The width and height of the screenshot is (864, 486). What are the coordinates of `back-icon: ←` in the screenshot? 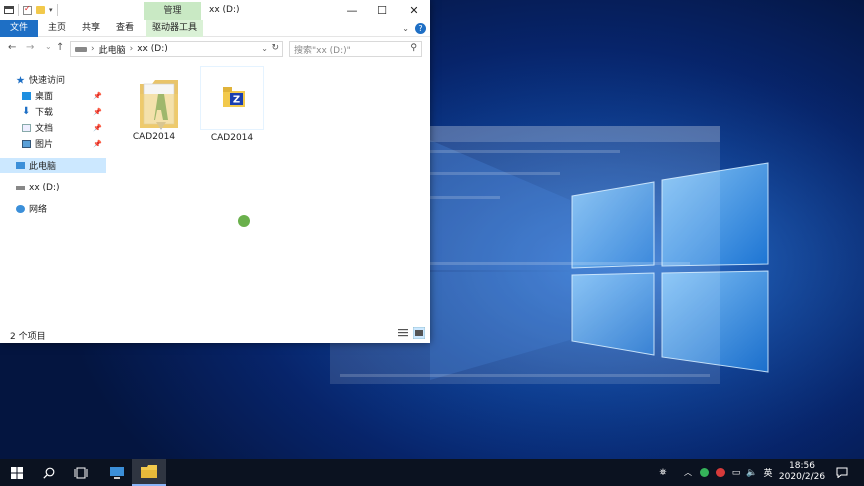 It's located at (12, 47).